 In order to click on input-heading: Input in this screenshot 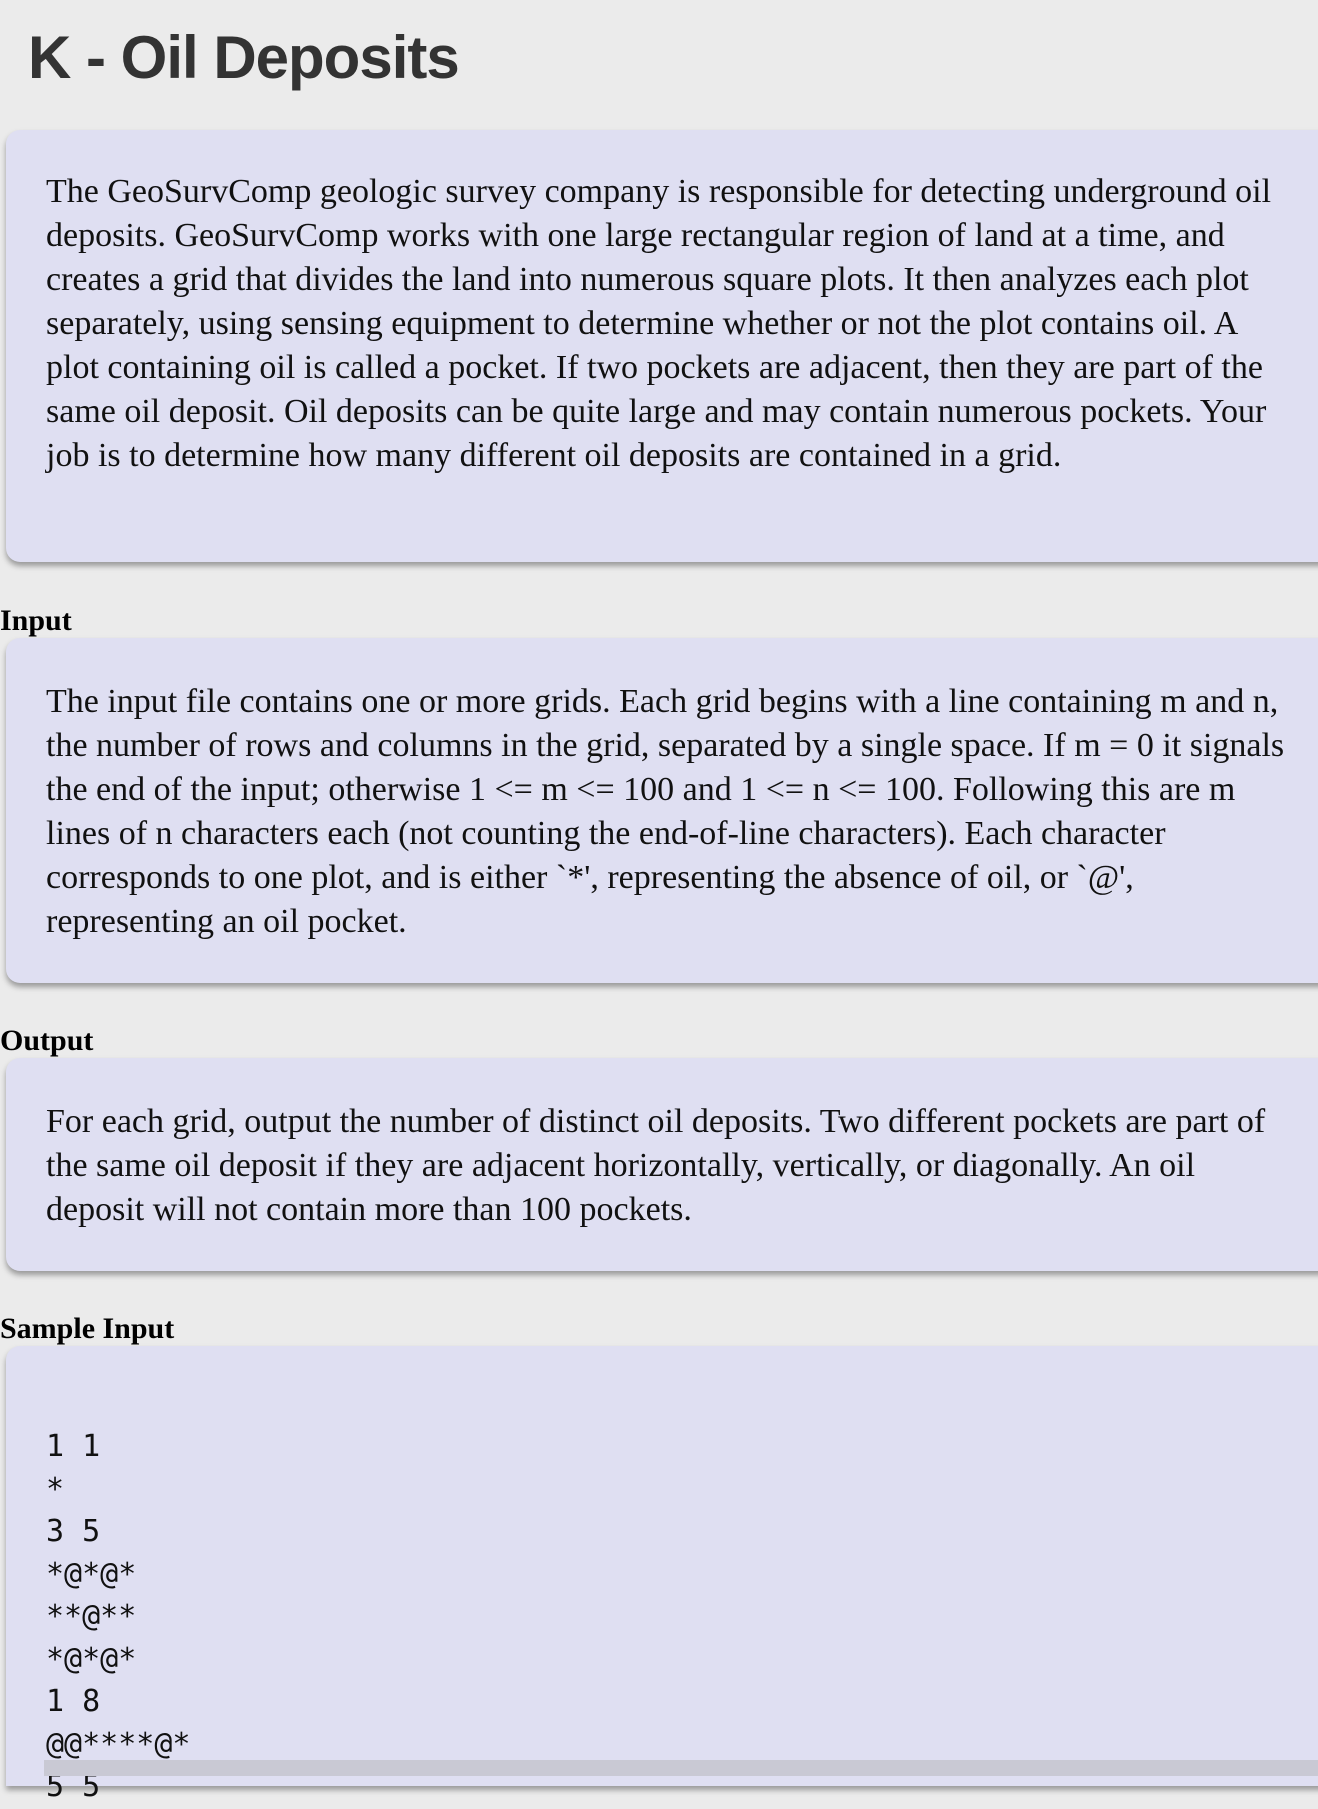, I will do `click(36, 620)`.